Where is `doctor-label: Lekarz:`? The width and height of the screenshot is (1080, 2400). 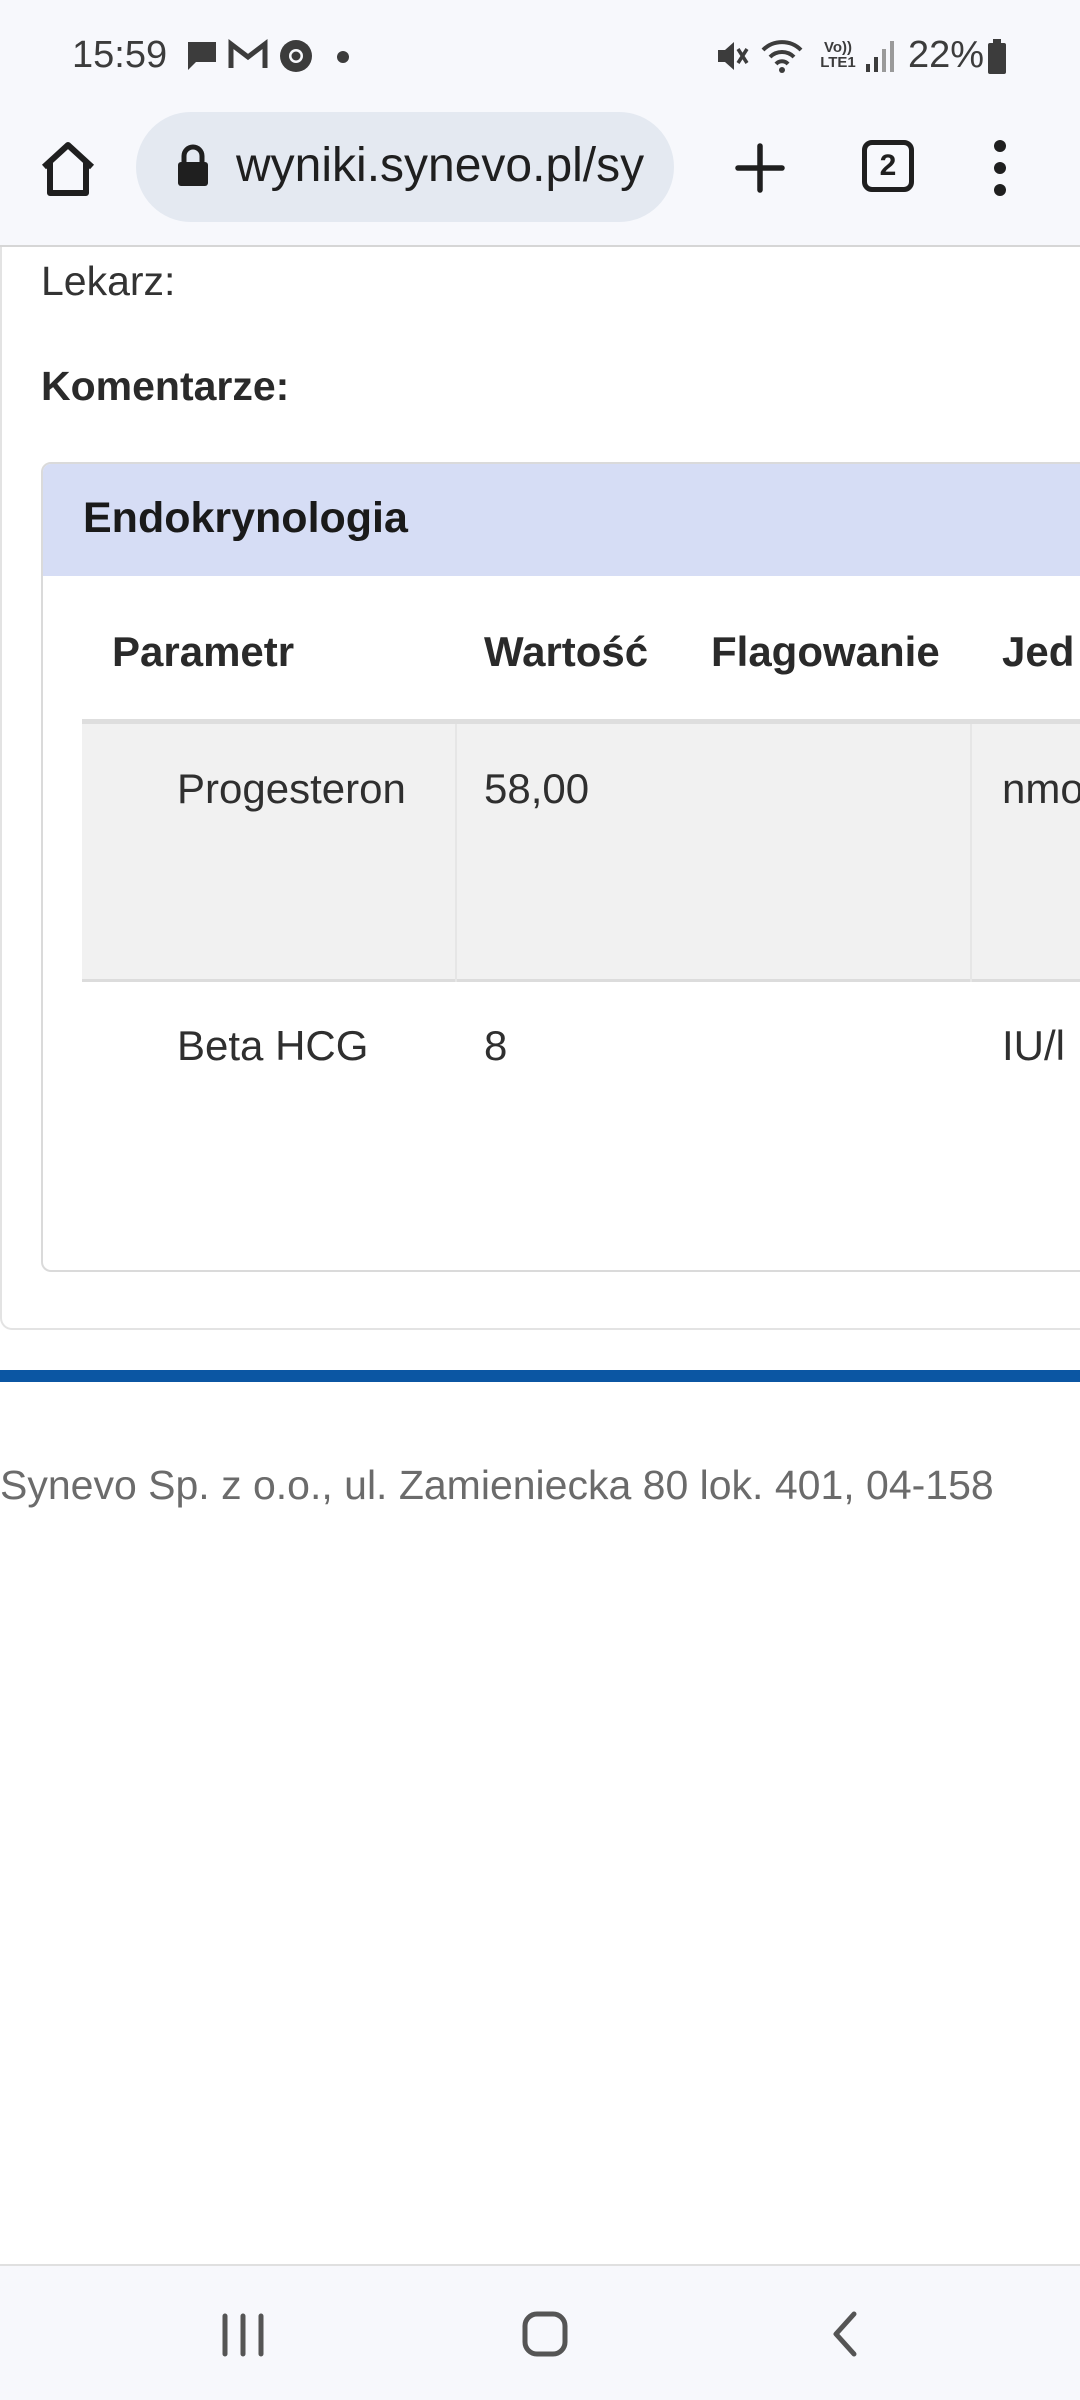
doctor-label: Lekarz: is located at coordinates (108, 281).